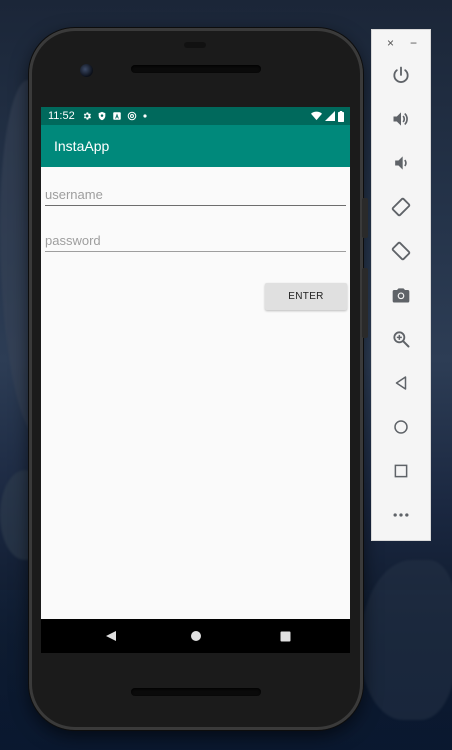  Describe the element at coordinates (195, 146) in the screenshot. I see `app-bar: InstaApp` at that location.